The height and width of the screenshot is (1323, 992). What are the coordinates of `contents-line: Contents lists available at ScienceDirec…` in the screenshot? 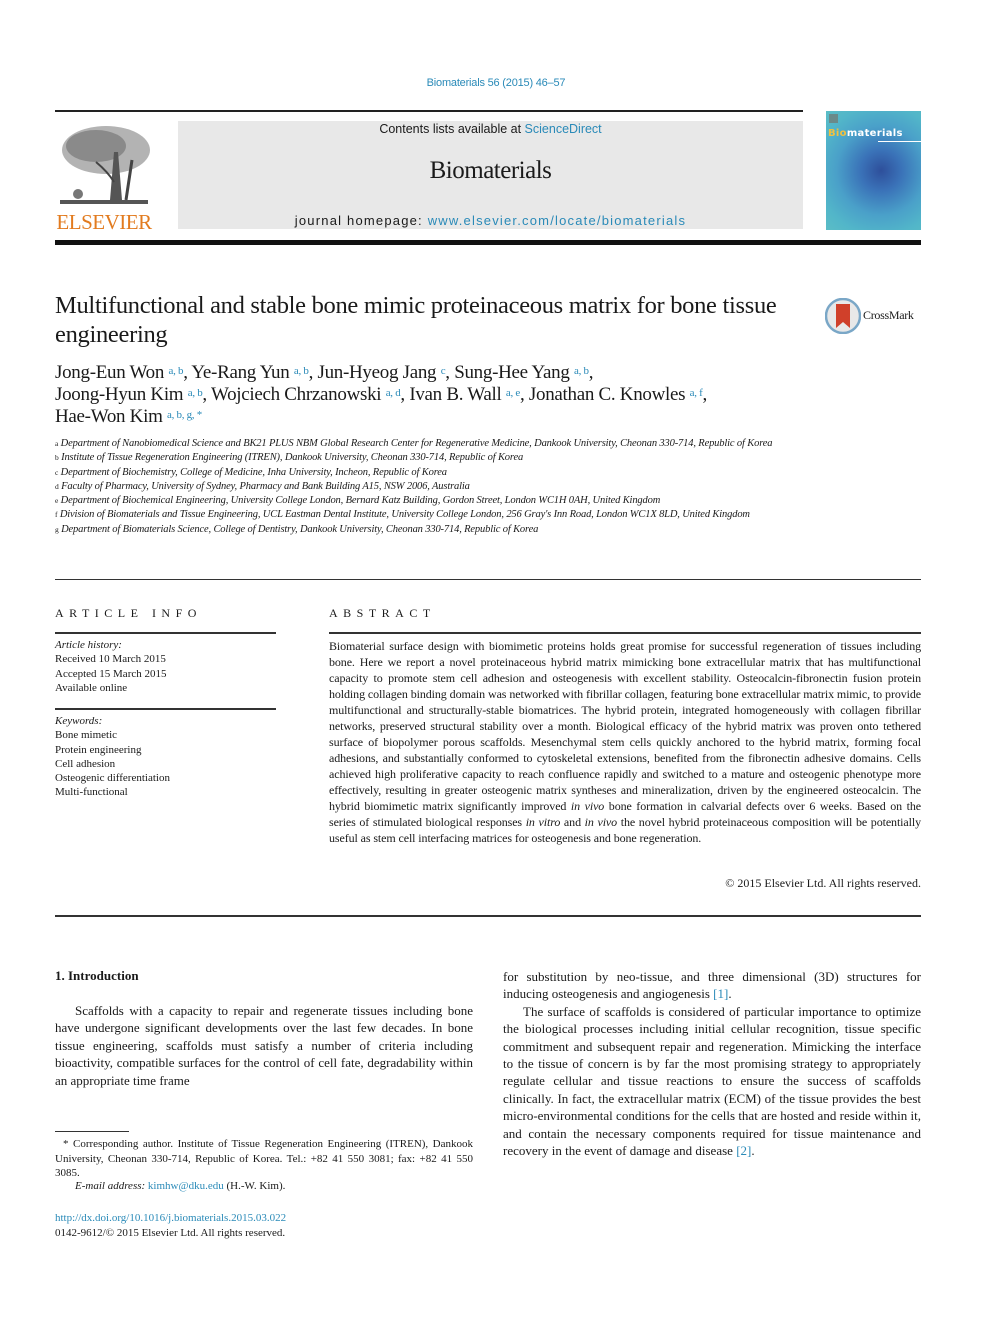 It's located at (490, 129).